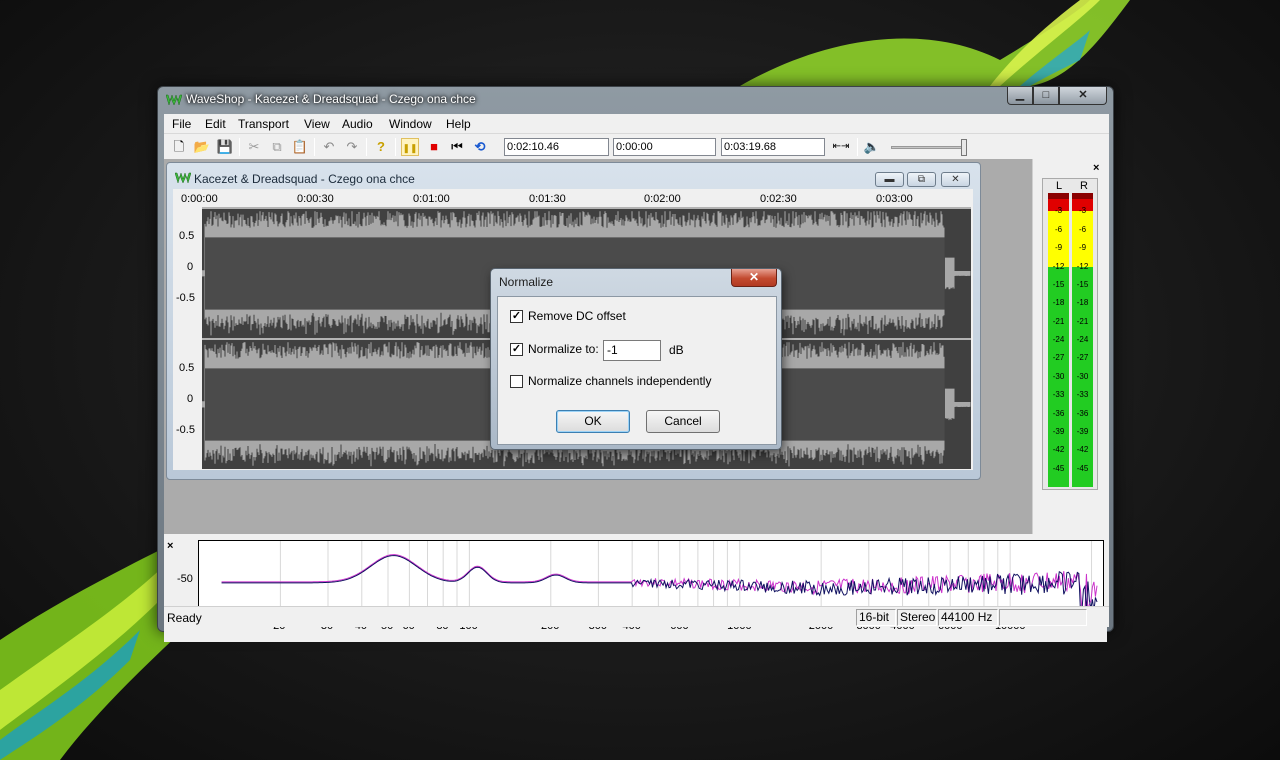  I want to click on close-button: ✕, so click(1083, 96).